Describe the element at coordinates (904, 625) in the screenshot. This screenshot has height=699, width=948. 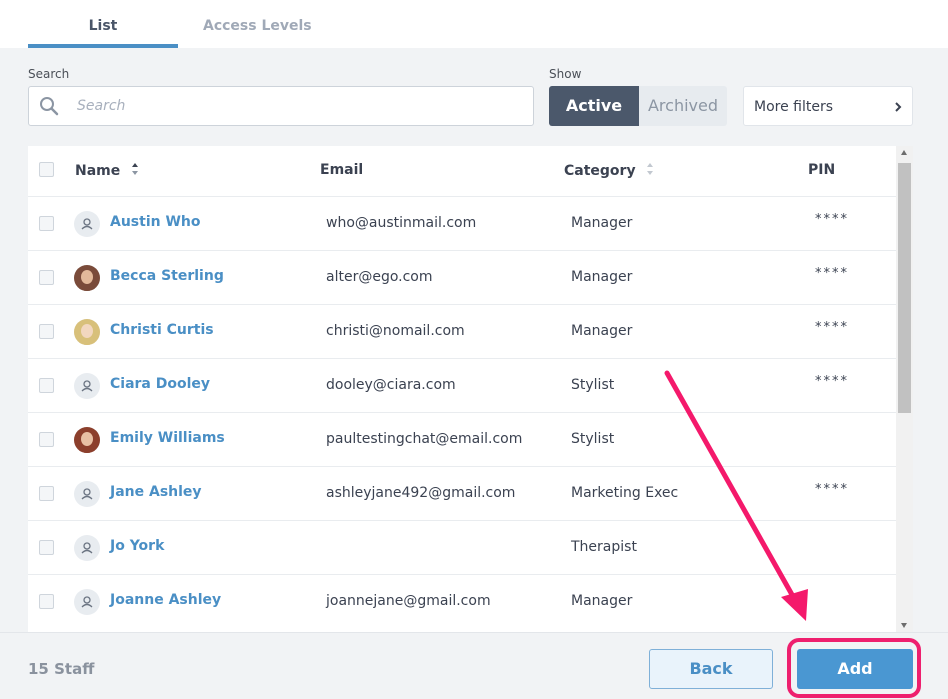
I see `scroll-down-icon` at that location.